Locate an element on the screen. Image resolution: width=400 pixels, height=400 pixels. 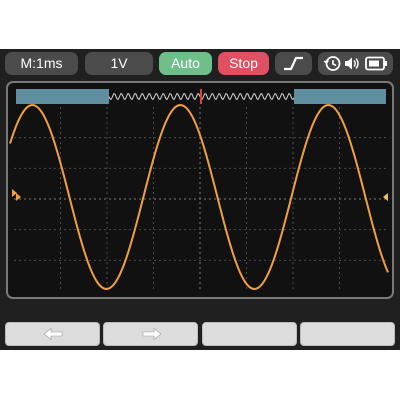
arrow-right-icon is located at coordinates (152, 334).